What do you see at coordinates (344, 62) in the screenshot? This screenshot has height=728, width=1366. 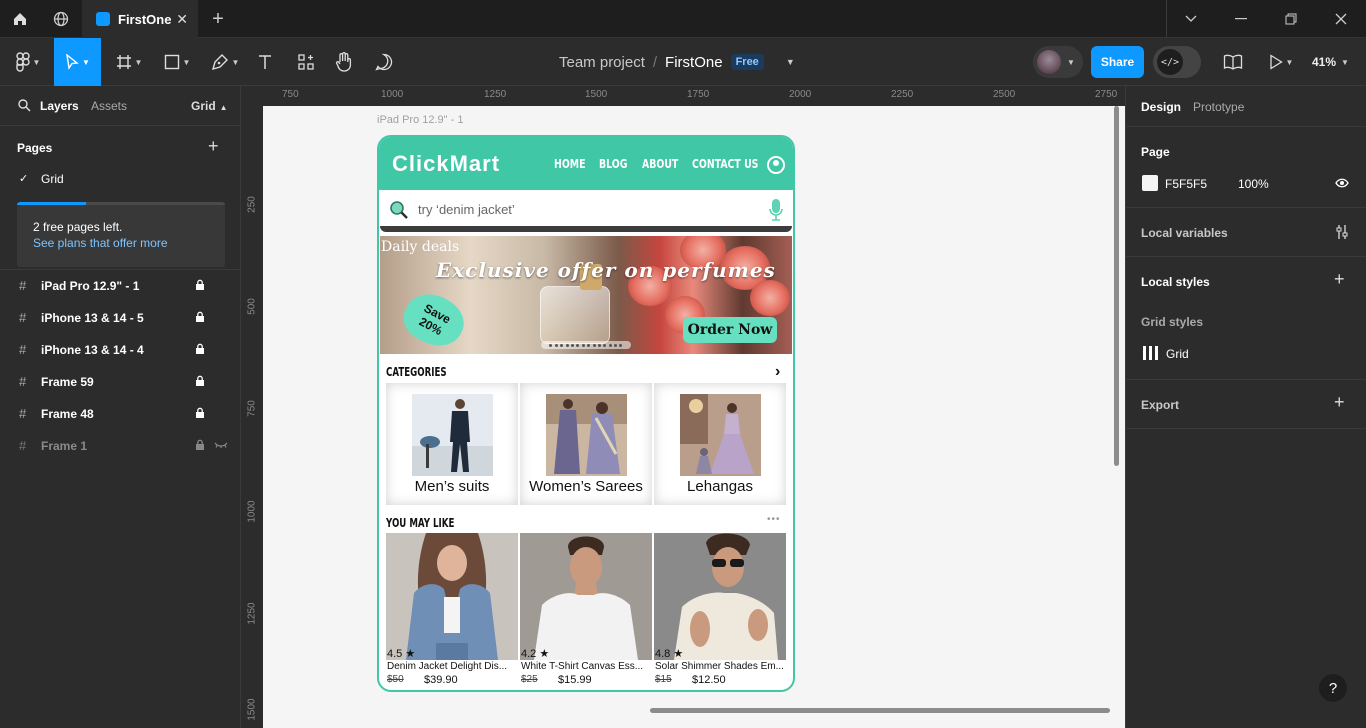 I see `hand-tool-icon` at bounding box center [344, 62].